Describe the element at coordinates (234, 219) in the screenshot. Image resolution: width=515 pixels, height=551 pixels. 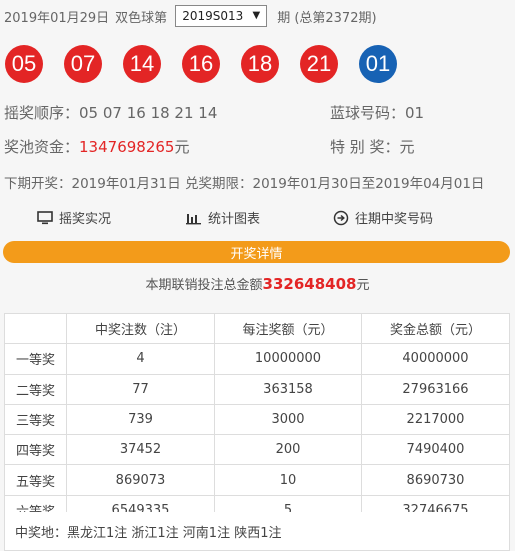
I see `stats-chart-label: 统计图表` at that location.